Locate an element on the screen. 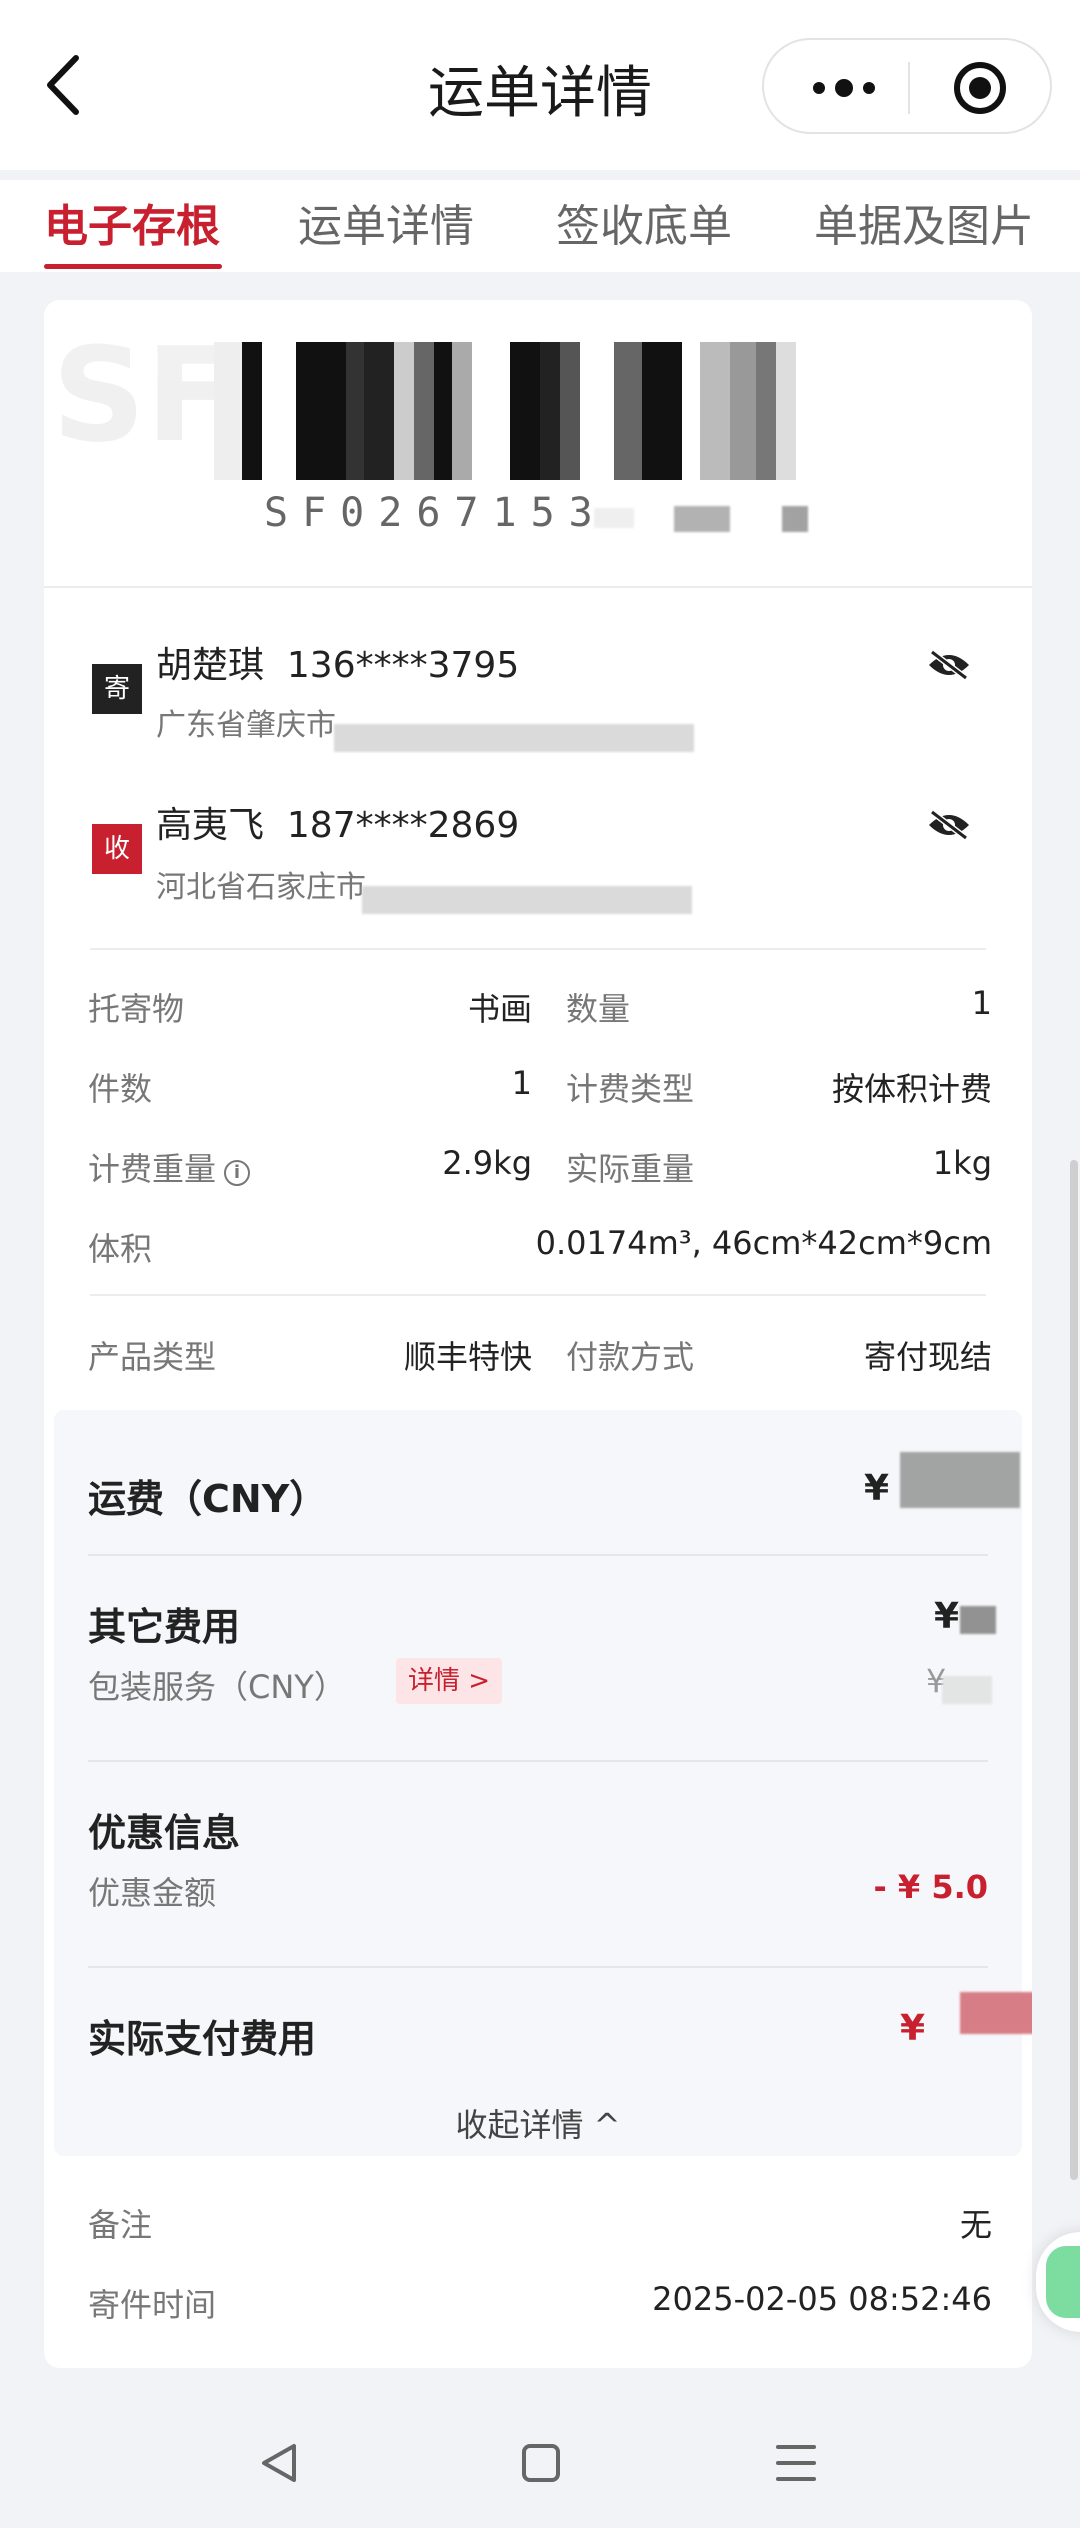 The width and height of the screenshot is (1080, 2528). actual-payment-label: 实际支付费用 is located at coordinates (202, 2039).